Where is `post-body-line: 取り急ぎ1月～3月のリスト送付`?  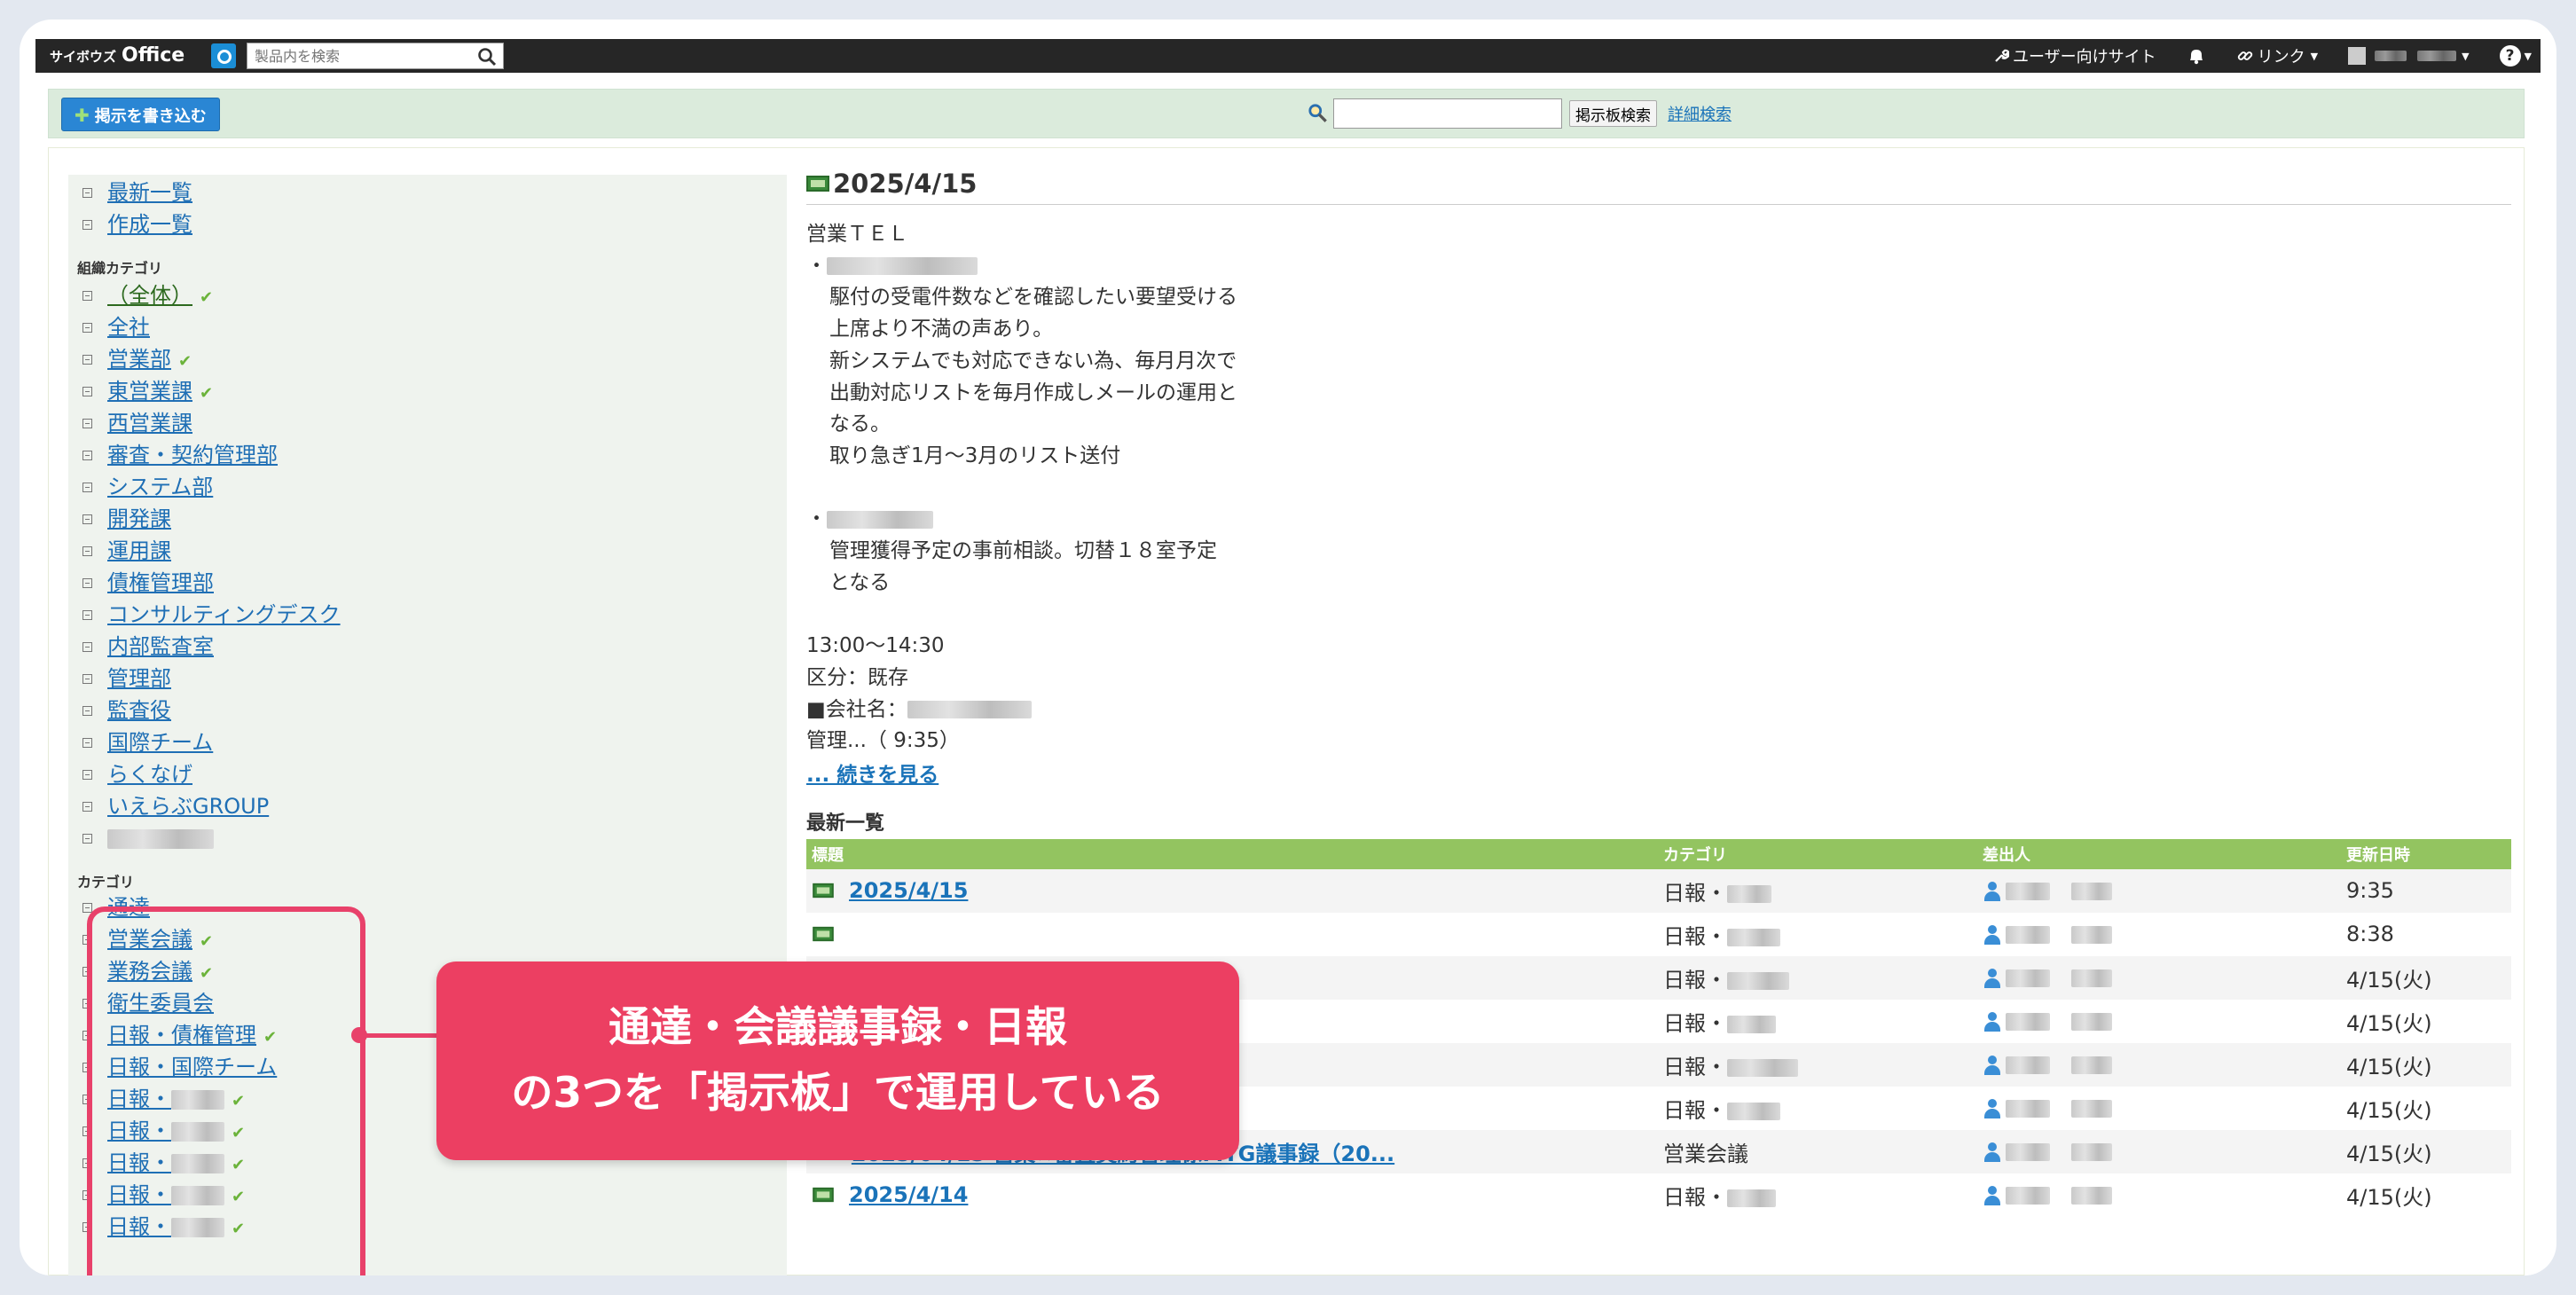 post-body-line: 取り急ぎ1月～3月のリスト送付 is located at coordinates (975, 455).